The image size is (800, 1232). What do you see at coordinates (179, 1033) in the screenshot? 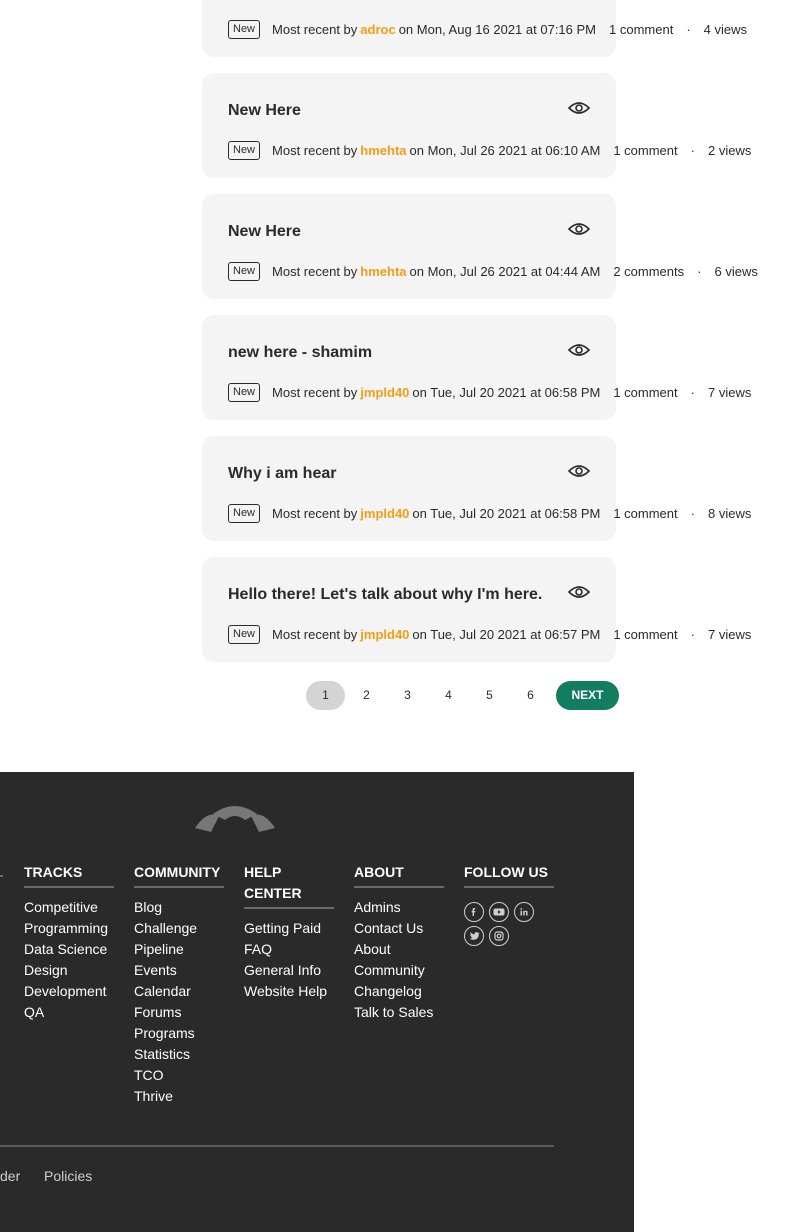
I see `footer-link: Programs` at bounding box center [179, 1033].